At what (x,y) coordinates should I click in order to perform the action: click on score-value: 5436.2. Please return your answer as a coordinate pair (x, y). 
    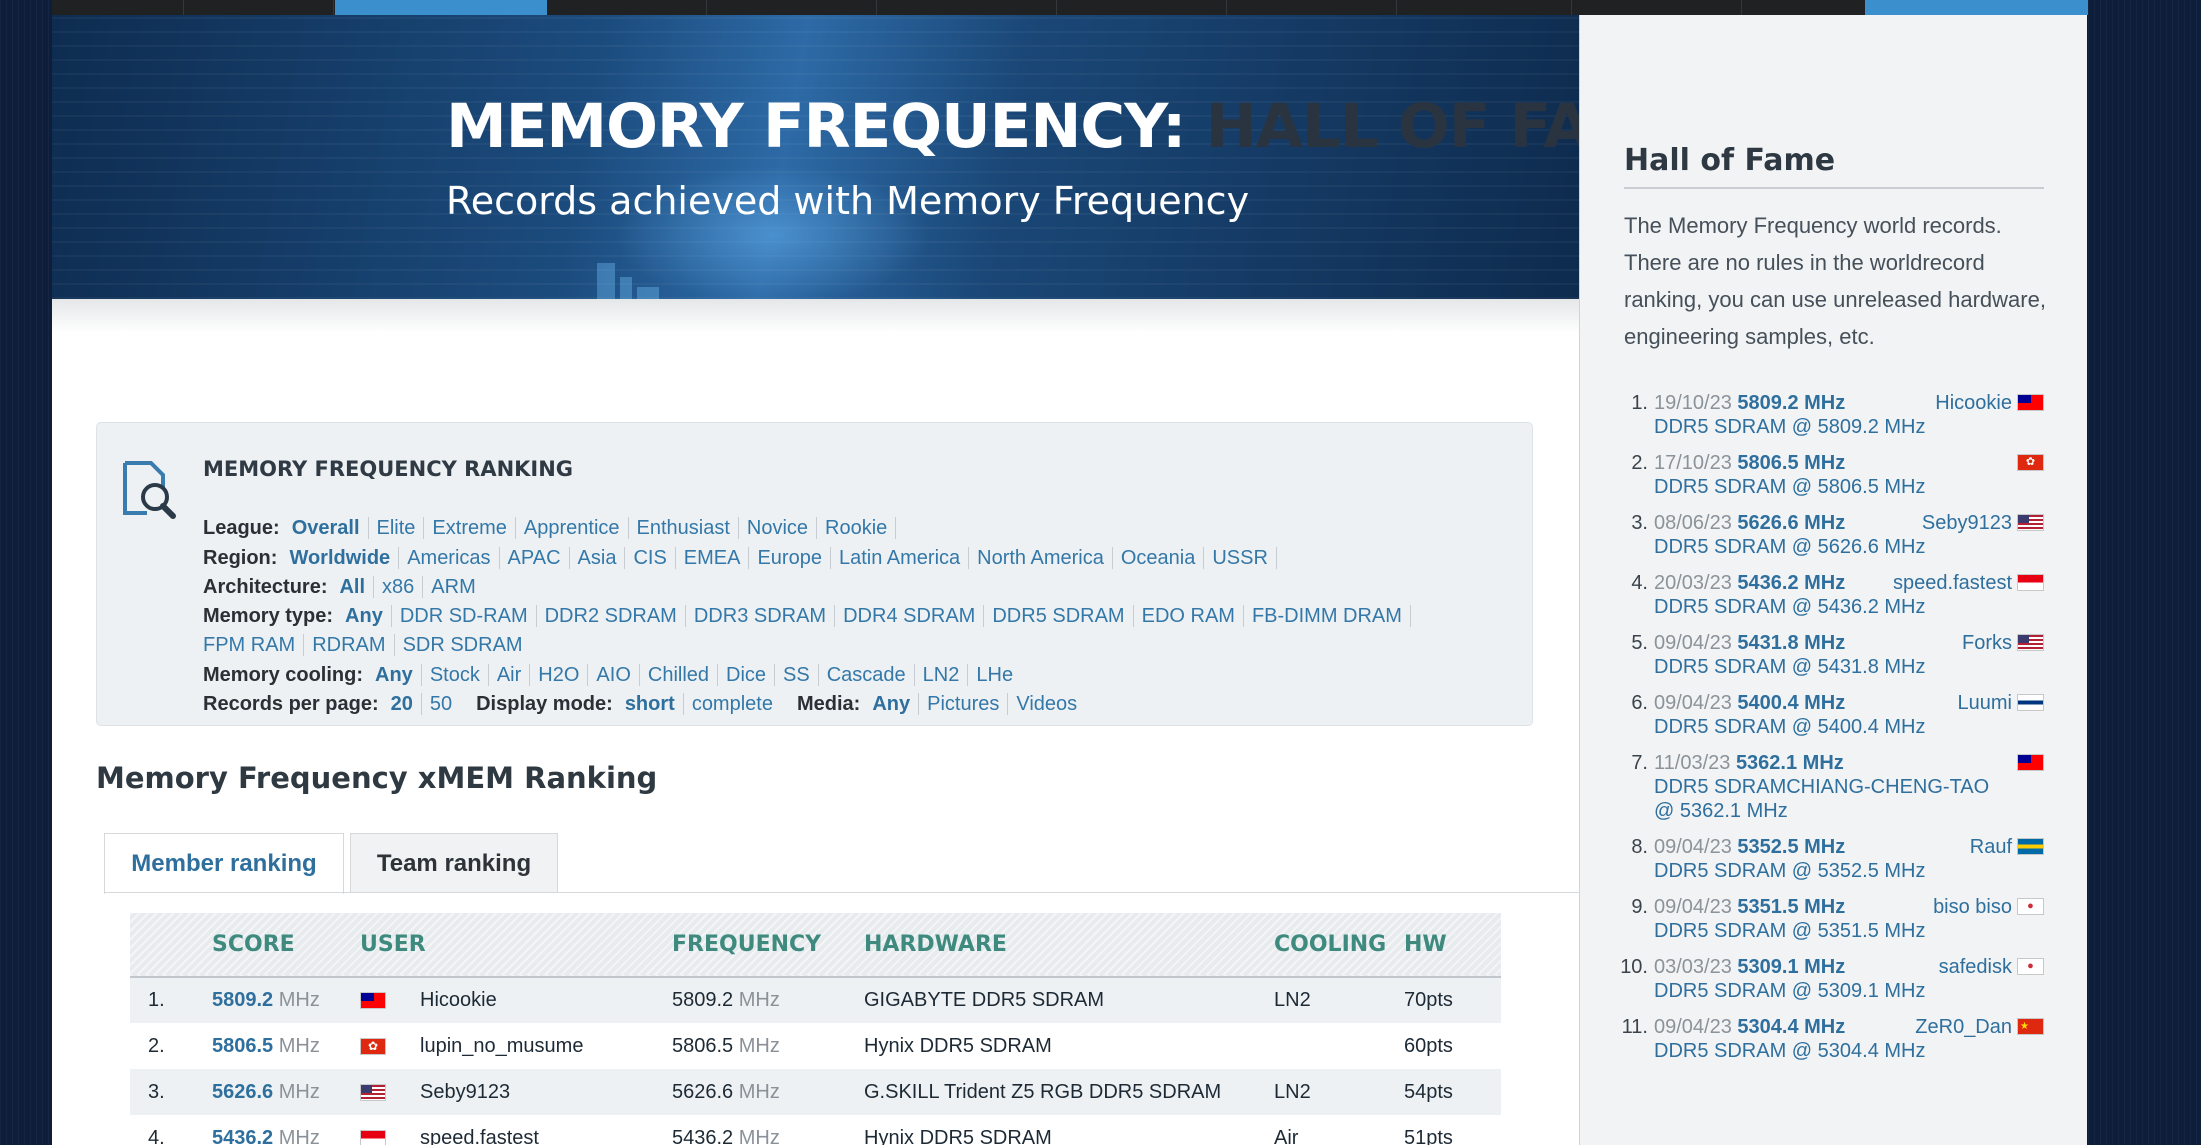
    Looking at the image, I should click on (242, 1136).